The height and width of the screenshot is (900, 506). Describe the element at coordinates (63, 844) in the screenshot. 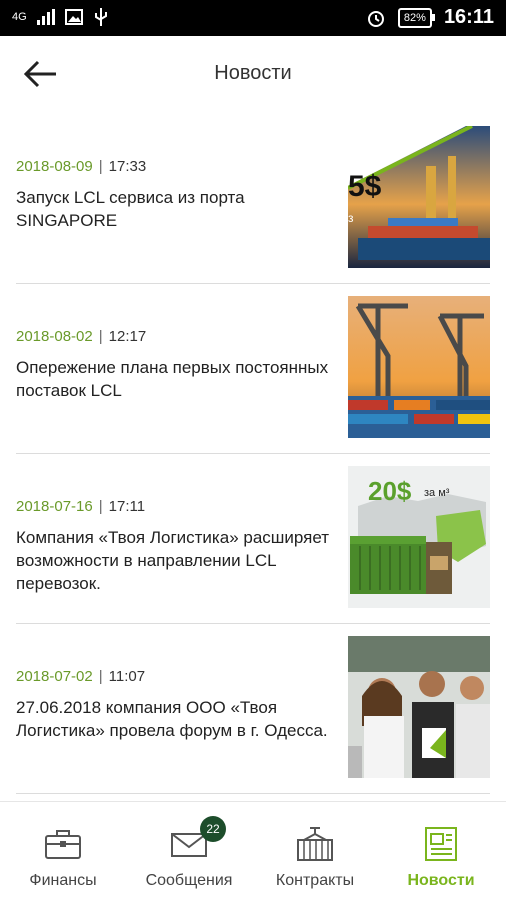

I see `briefcase-icon` at that location.